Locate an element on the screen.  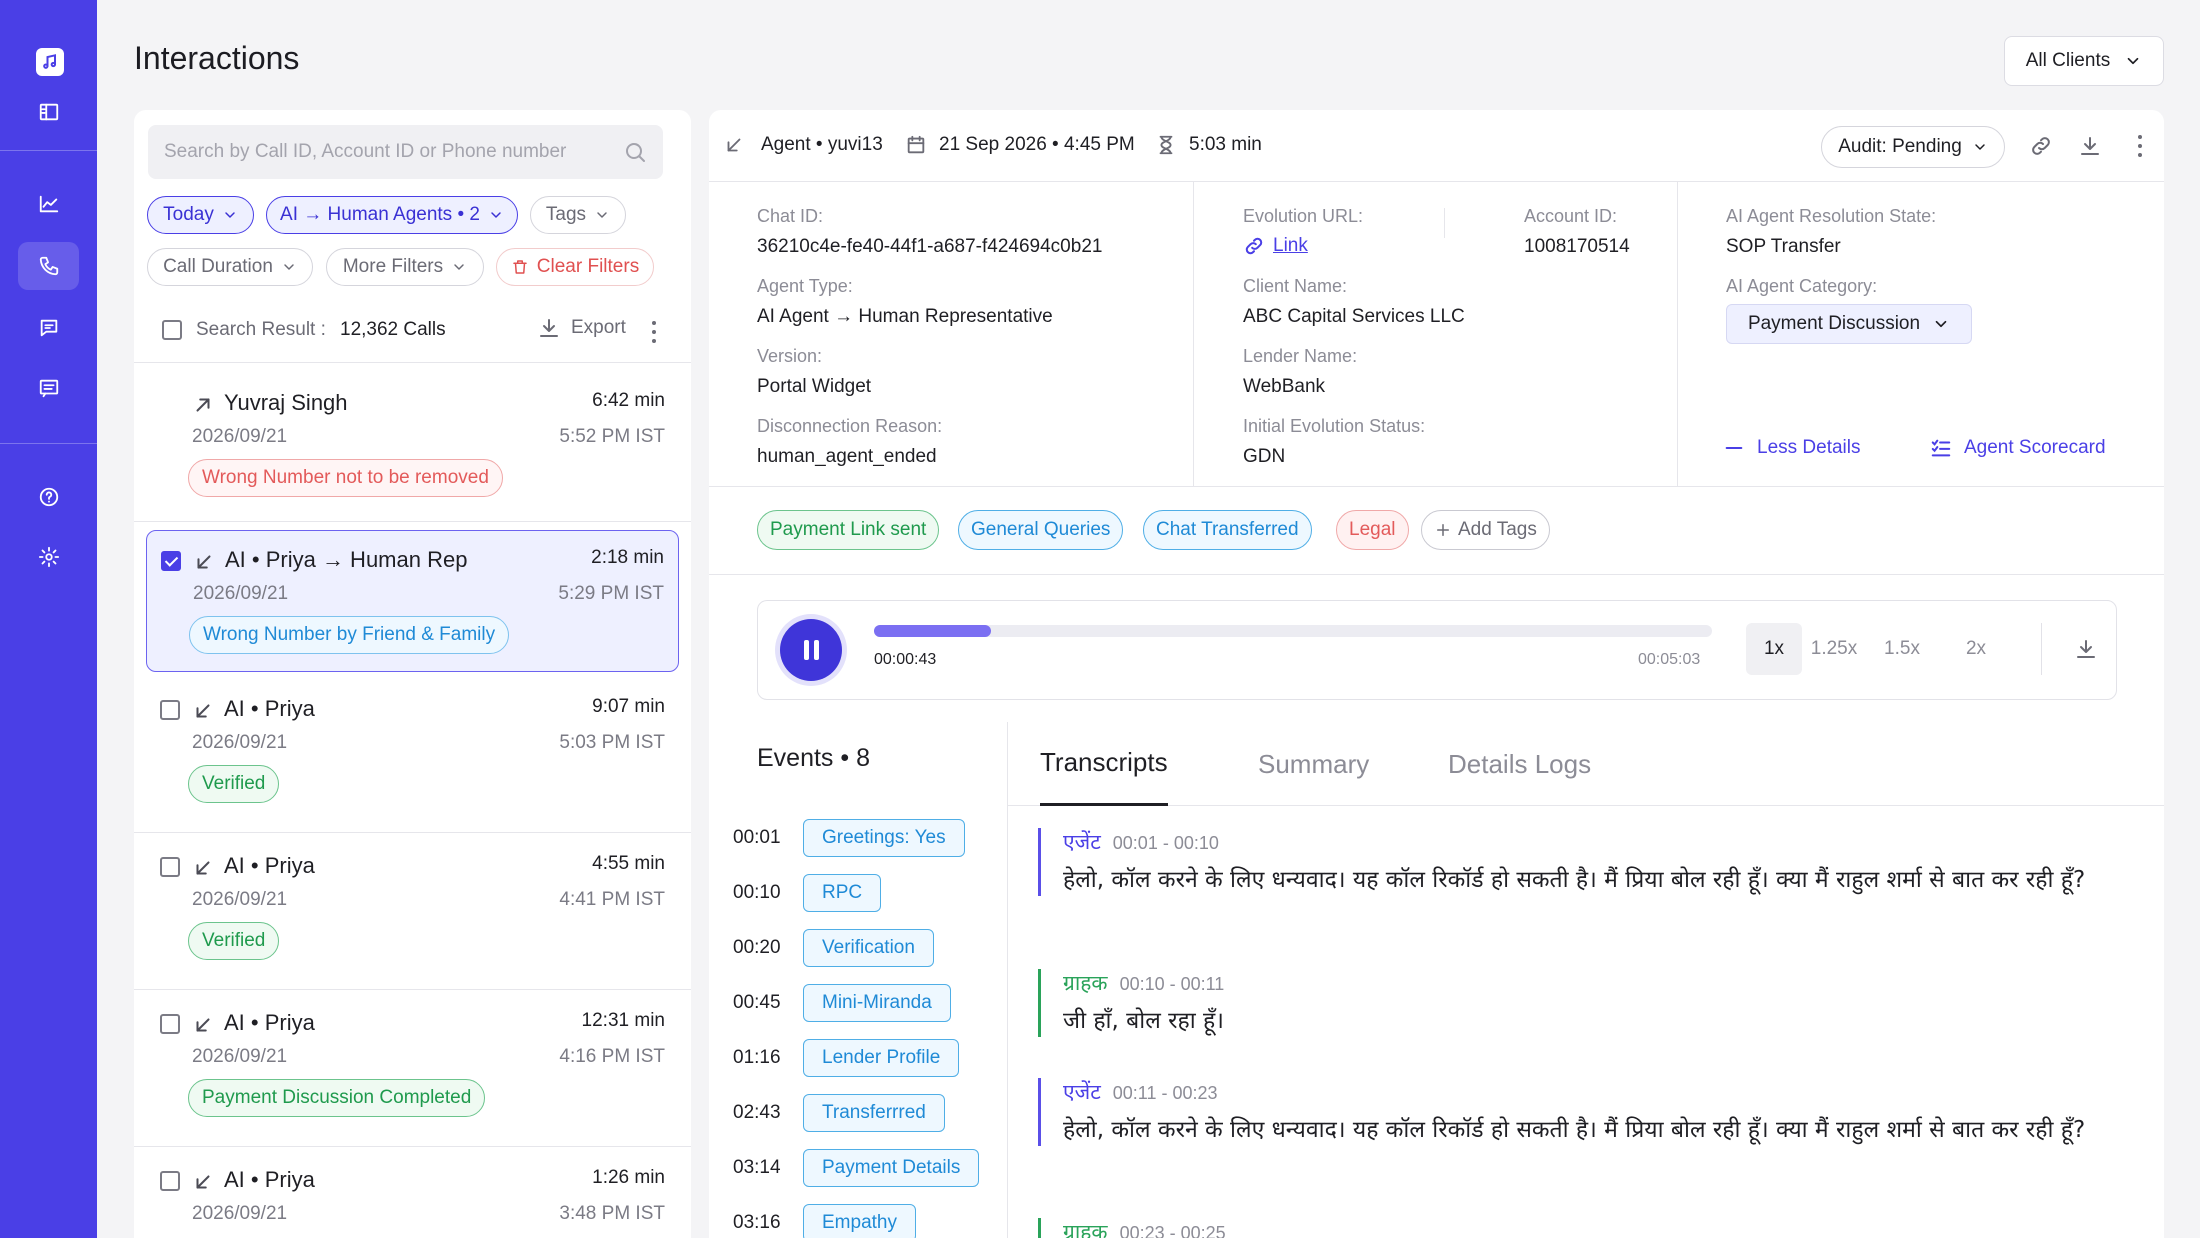
tab-transcripts: Transcripts is located at coordinates (1104, 764).